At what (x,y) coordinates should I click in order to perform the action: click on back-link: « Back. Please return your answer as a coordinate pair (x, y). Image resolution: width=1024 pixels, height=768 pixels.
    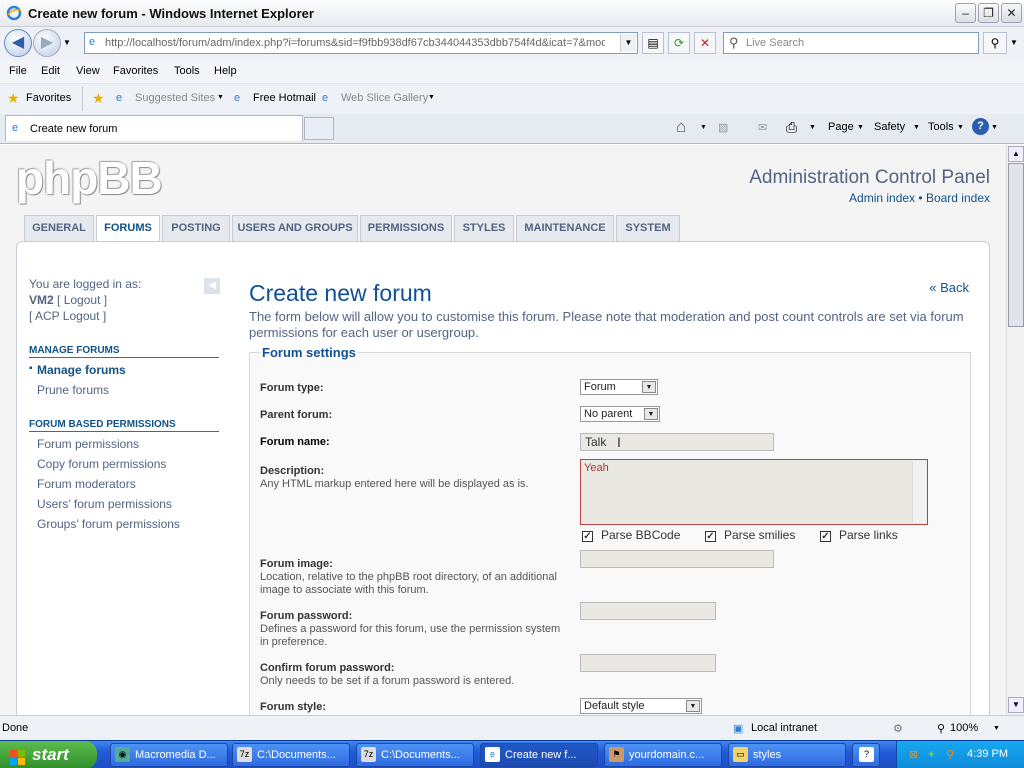
    Looking at the image, I should click on (949, 287).